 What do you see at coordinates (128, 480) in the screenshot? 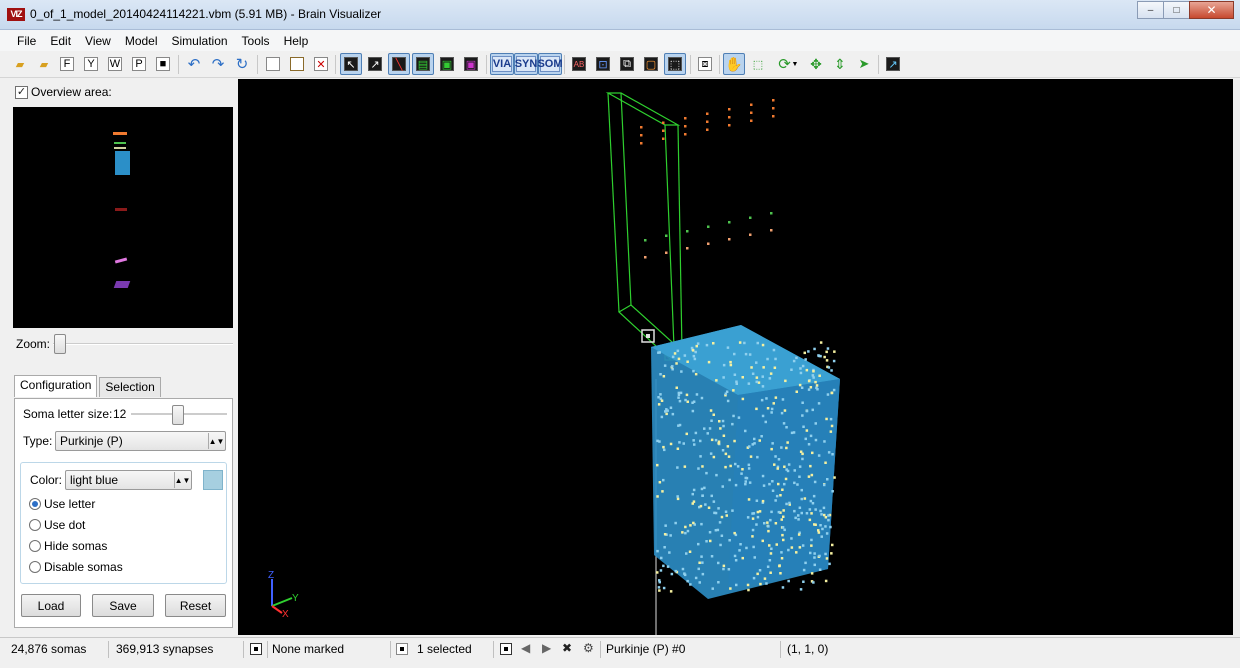
I see `color-select: light blue ▲▼` at bounding box center [128, 480].